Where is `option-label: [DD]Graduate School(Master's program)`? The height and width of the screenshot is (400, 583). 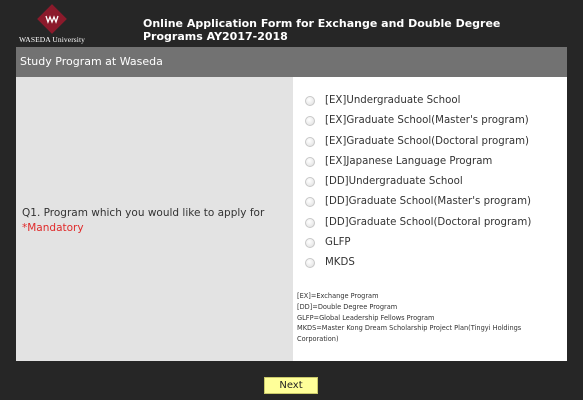
option-label: [DD]Graduate School(Master's program) is located at coordinates (428, 201).